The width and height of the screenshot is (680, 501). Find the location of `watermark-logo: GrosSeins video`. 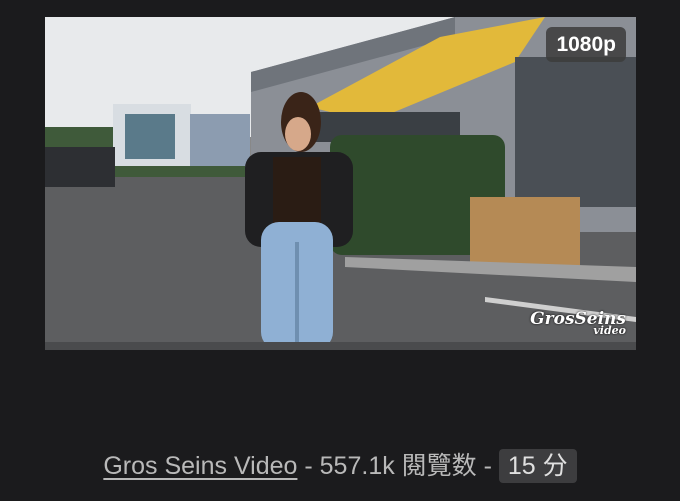

watermark-logo: GrosSeins video is located at coordinates (578, 324).